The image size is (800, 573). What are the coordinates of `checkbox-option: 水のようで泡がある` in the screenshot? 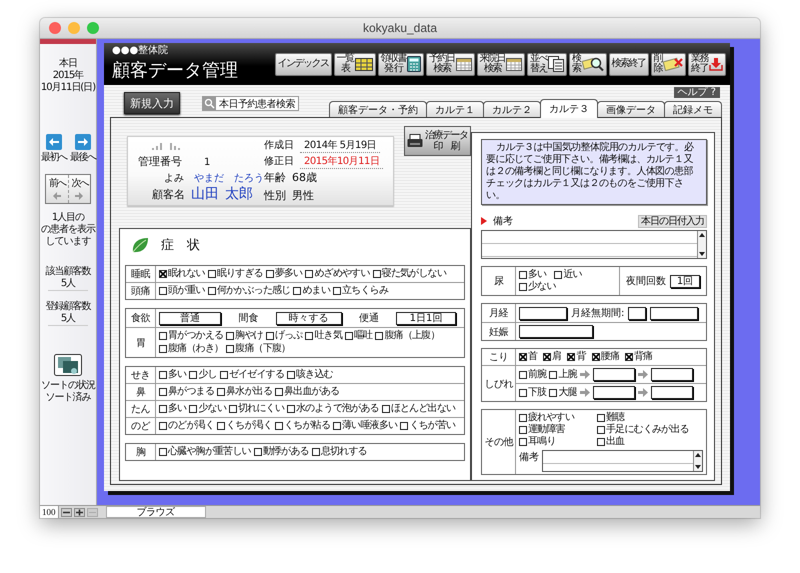 It's located at (333, 409).